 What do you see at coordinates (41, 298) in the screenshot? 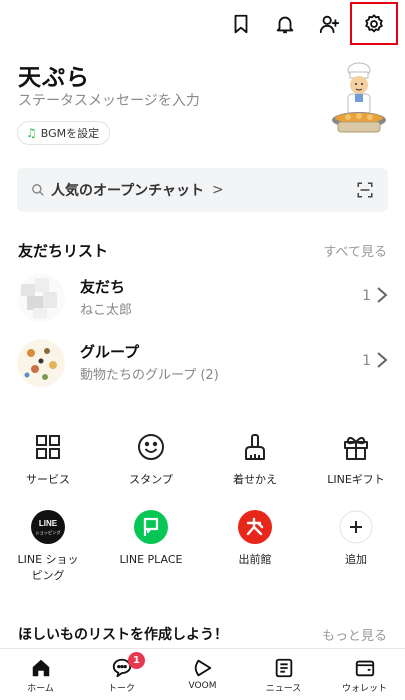
I see `friends-thumbnail` at bounding box center [41, 298].